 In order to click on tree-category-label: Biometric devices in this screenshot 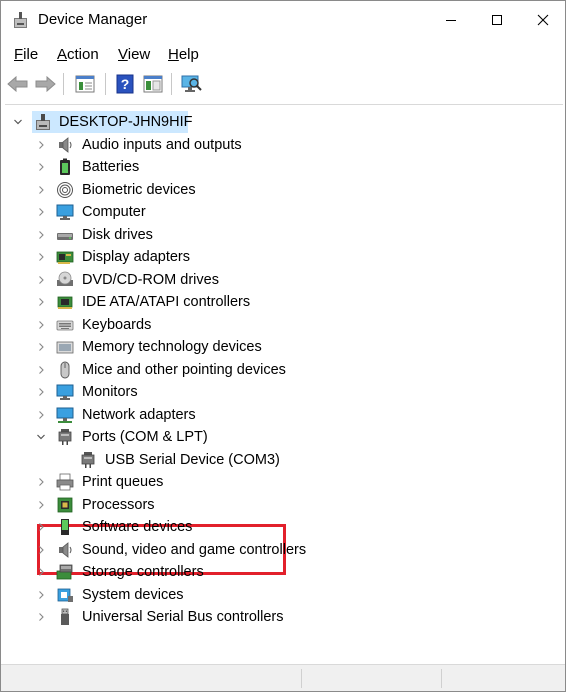, I will do `click(139, 190)`.